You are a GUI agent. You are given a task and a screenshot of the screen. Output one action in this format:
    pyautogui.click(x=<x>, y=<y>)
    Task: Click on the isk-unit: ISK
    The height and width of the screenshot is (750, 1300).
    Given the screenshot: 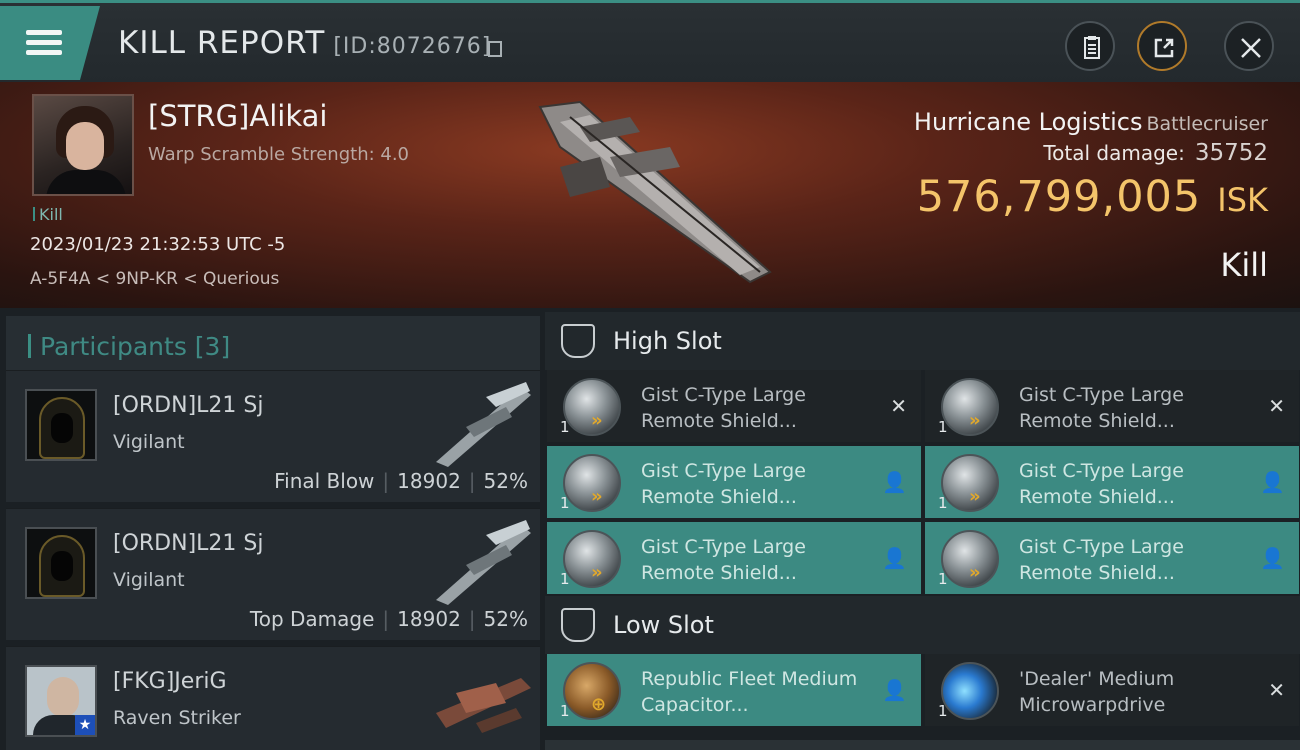 What is the action you would take?
    pyautogui.click(x=1242, y=200)
    